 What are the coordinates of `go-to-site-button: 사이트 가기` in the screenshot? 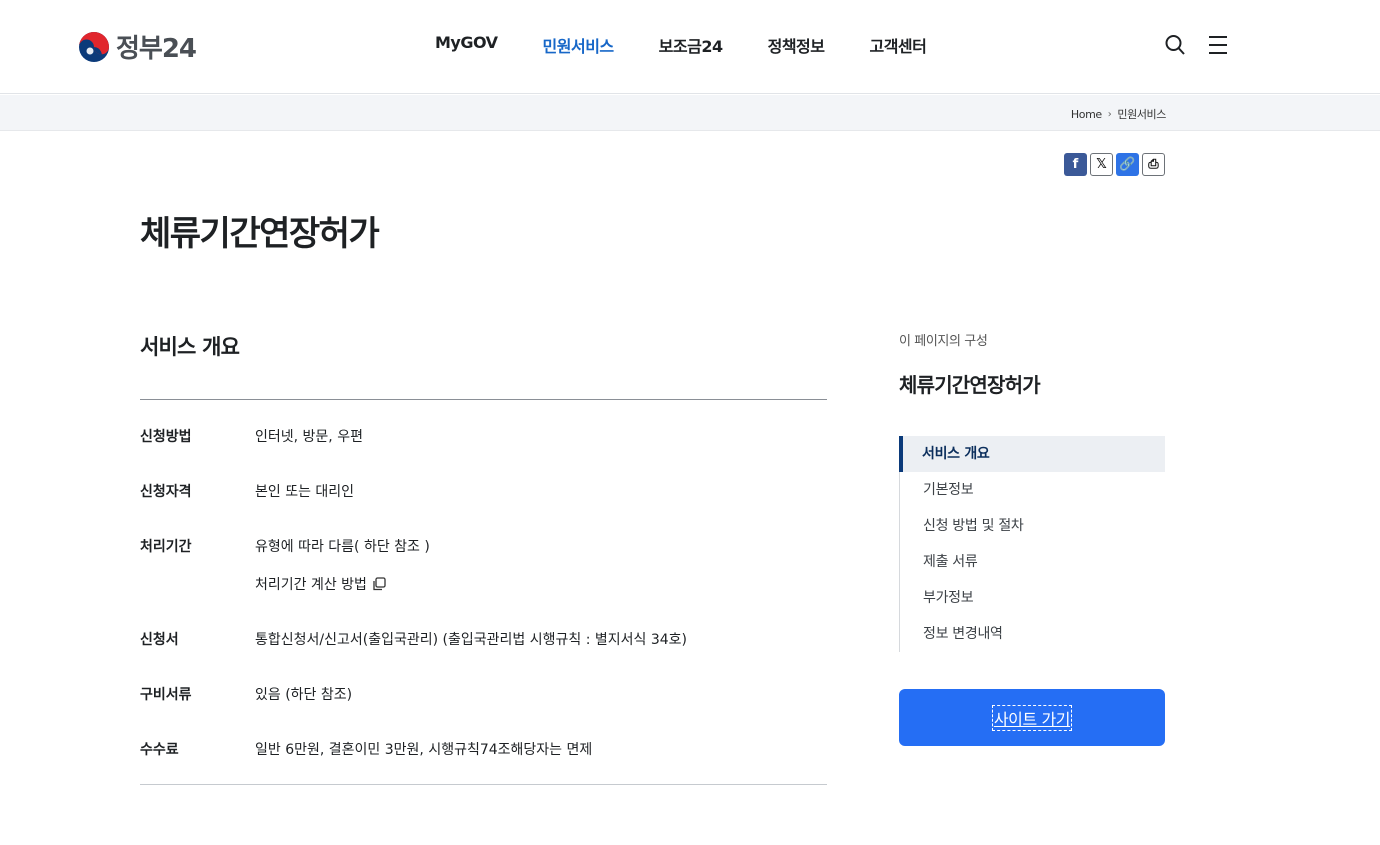 It's located at (1032, 717).